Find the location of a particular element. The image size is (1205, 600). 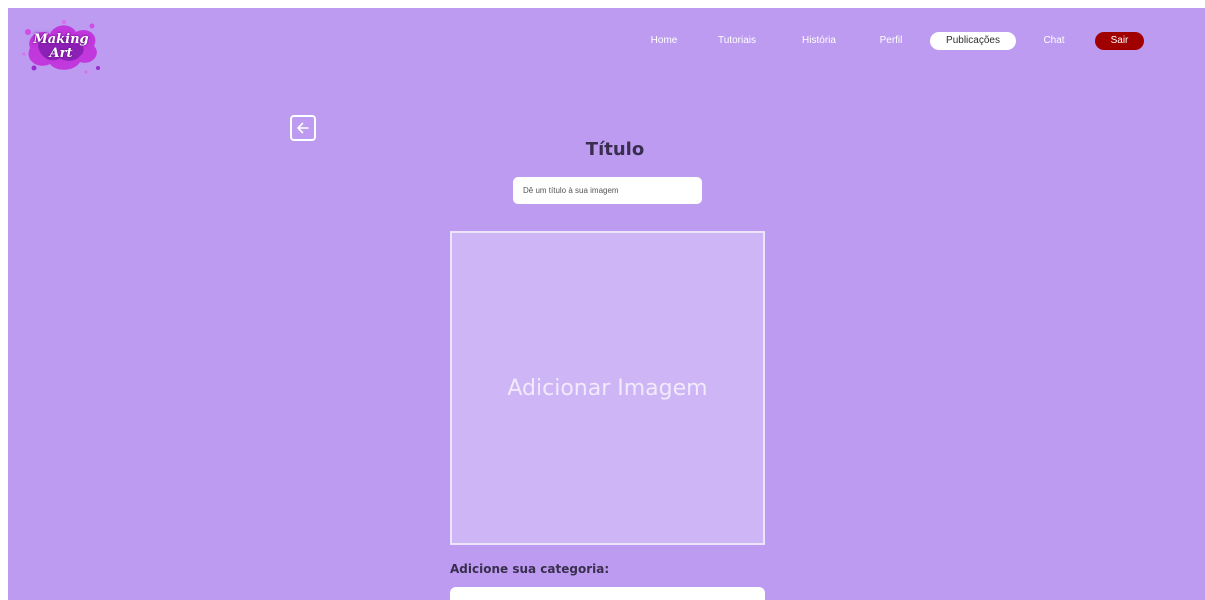

nav-tutoriais: Tutoriais is located at coordinates (737, 41).